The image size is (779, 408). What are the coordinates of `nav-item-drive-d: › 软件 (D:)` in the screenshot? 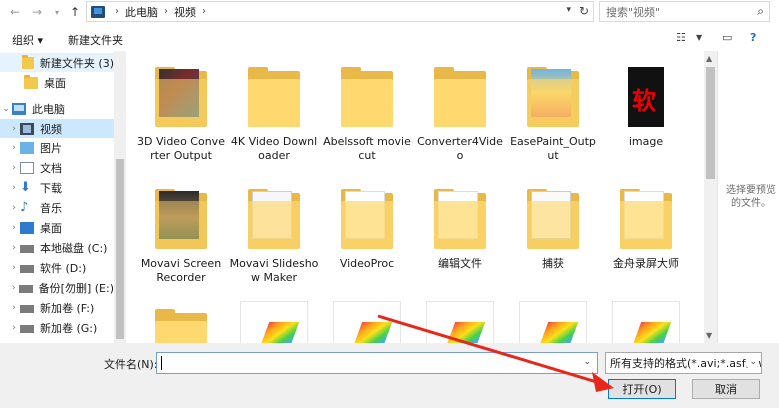 It's located at (57, 267).